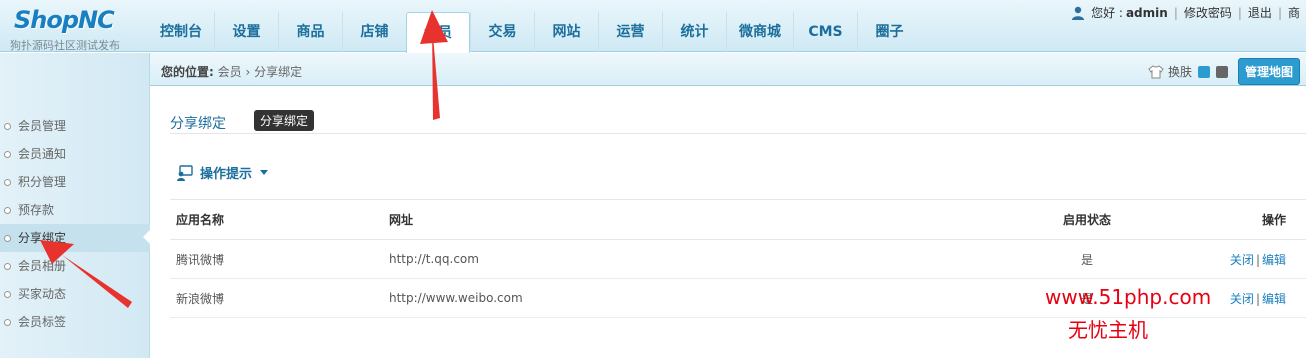 The width and height of the screenshot is (1306, 358). Describe the element at coordinates (181, 32) in the screenshot. I see `tab-dashboard: 控制台` at that location.